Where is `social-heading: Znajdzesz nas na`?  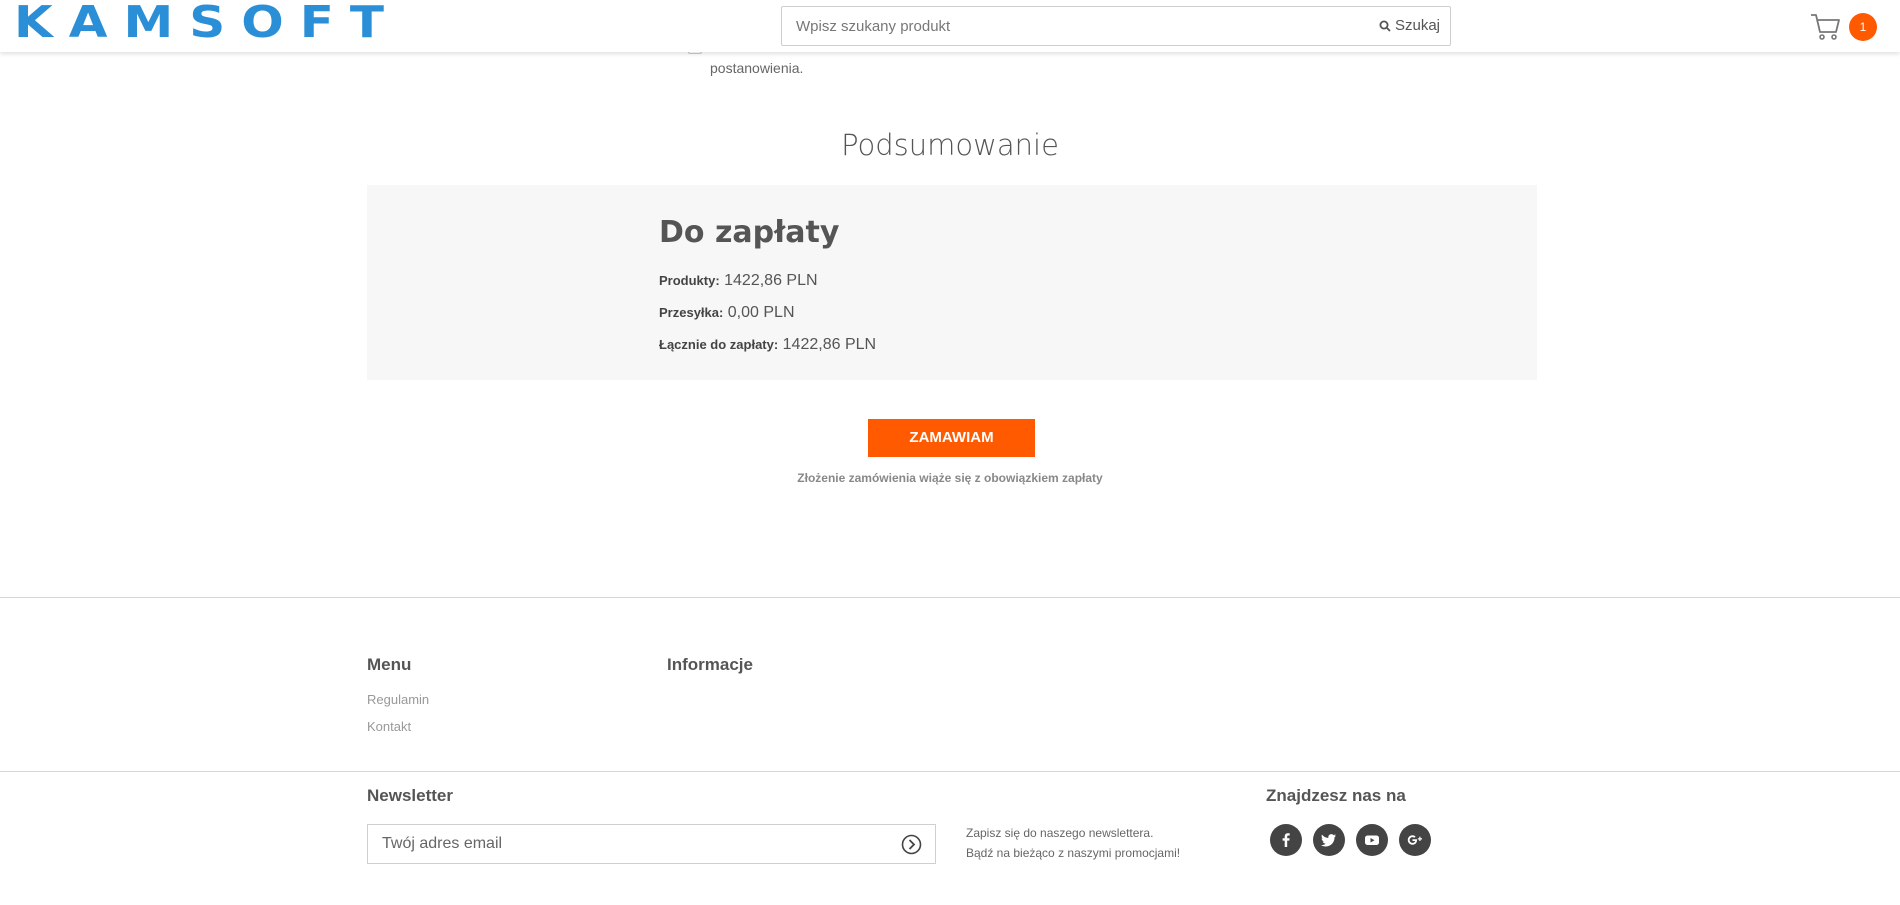
social-heading: Znajdzesz nas na is located at coordinates (1336, 795).